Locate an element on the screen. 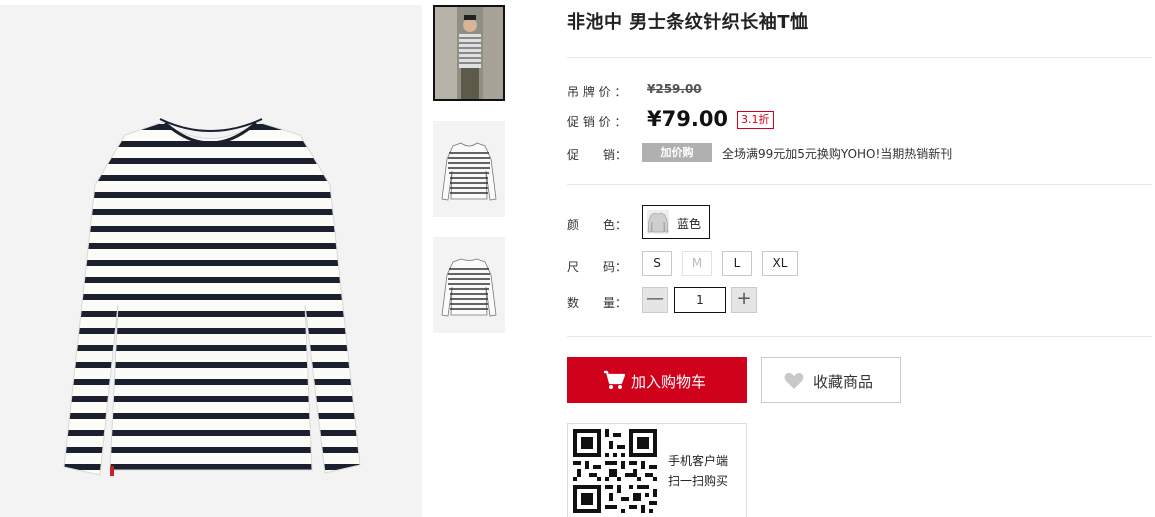 The image size is (1155, 517). promotion-badge: 加价购 is located at coordinates (677, 152).